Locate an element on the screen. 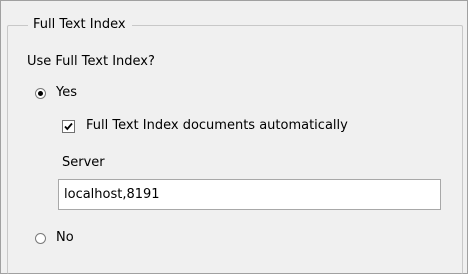 The width and height of the screenshot is (468, 274). radio-no-option: No is located at coordinates (54, 238).